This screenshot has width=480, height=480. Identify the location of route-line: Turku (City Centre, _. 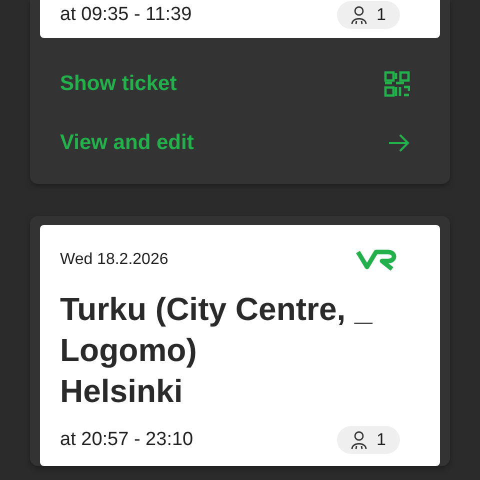
(217, 309).